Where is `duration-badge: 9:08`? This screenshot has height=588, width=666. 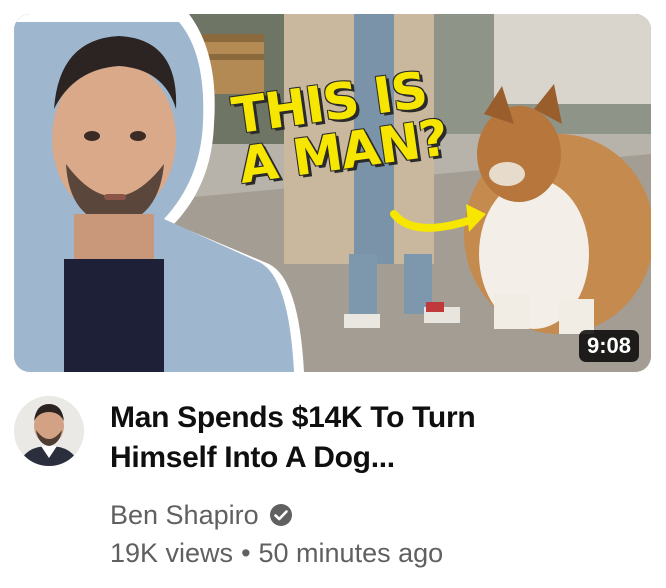 duration-badge: 9:08 is located at coordinates (608, 346).